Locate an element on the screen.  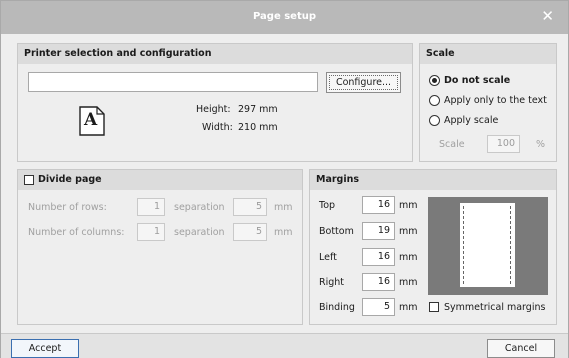
columns-input: 1 is located at coordinates (151, 232).